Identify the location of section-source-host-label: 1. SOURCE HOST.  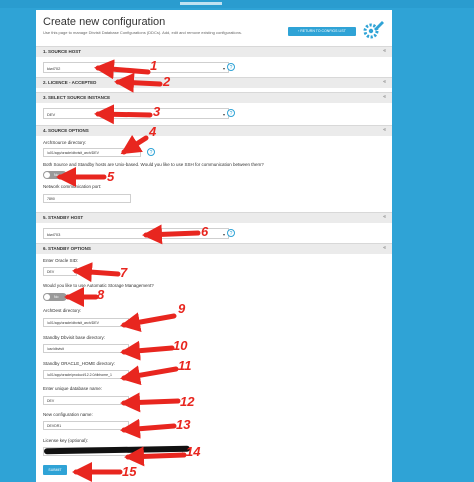
(62, 51).